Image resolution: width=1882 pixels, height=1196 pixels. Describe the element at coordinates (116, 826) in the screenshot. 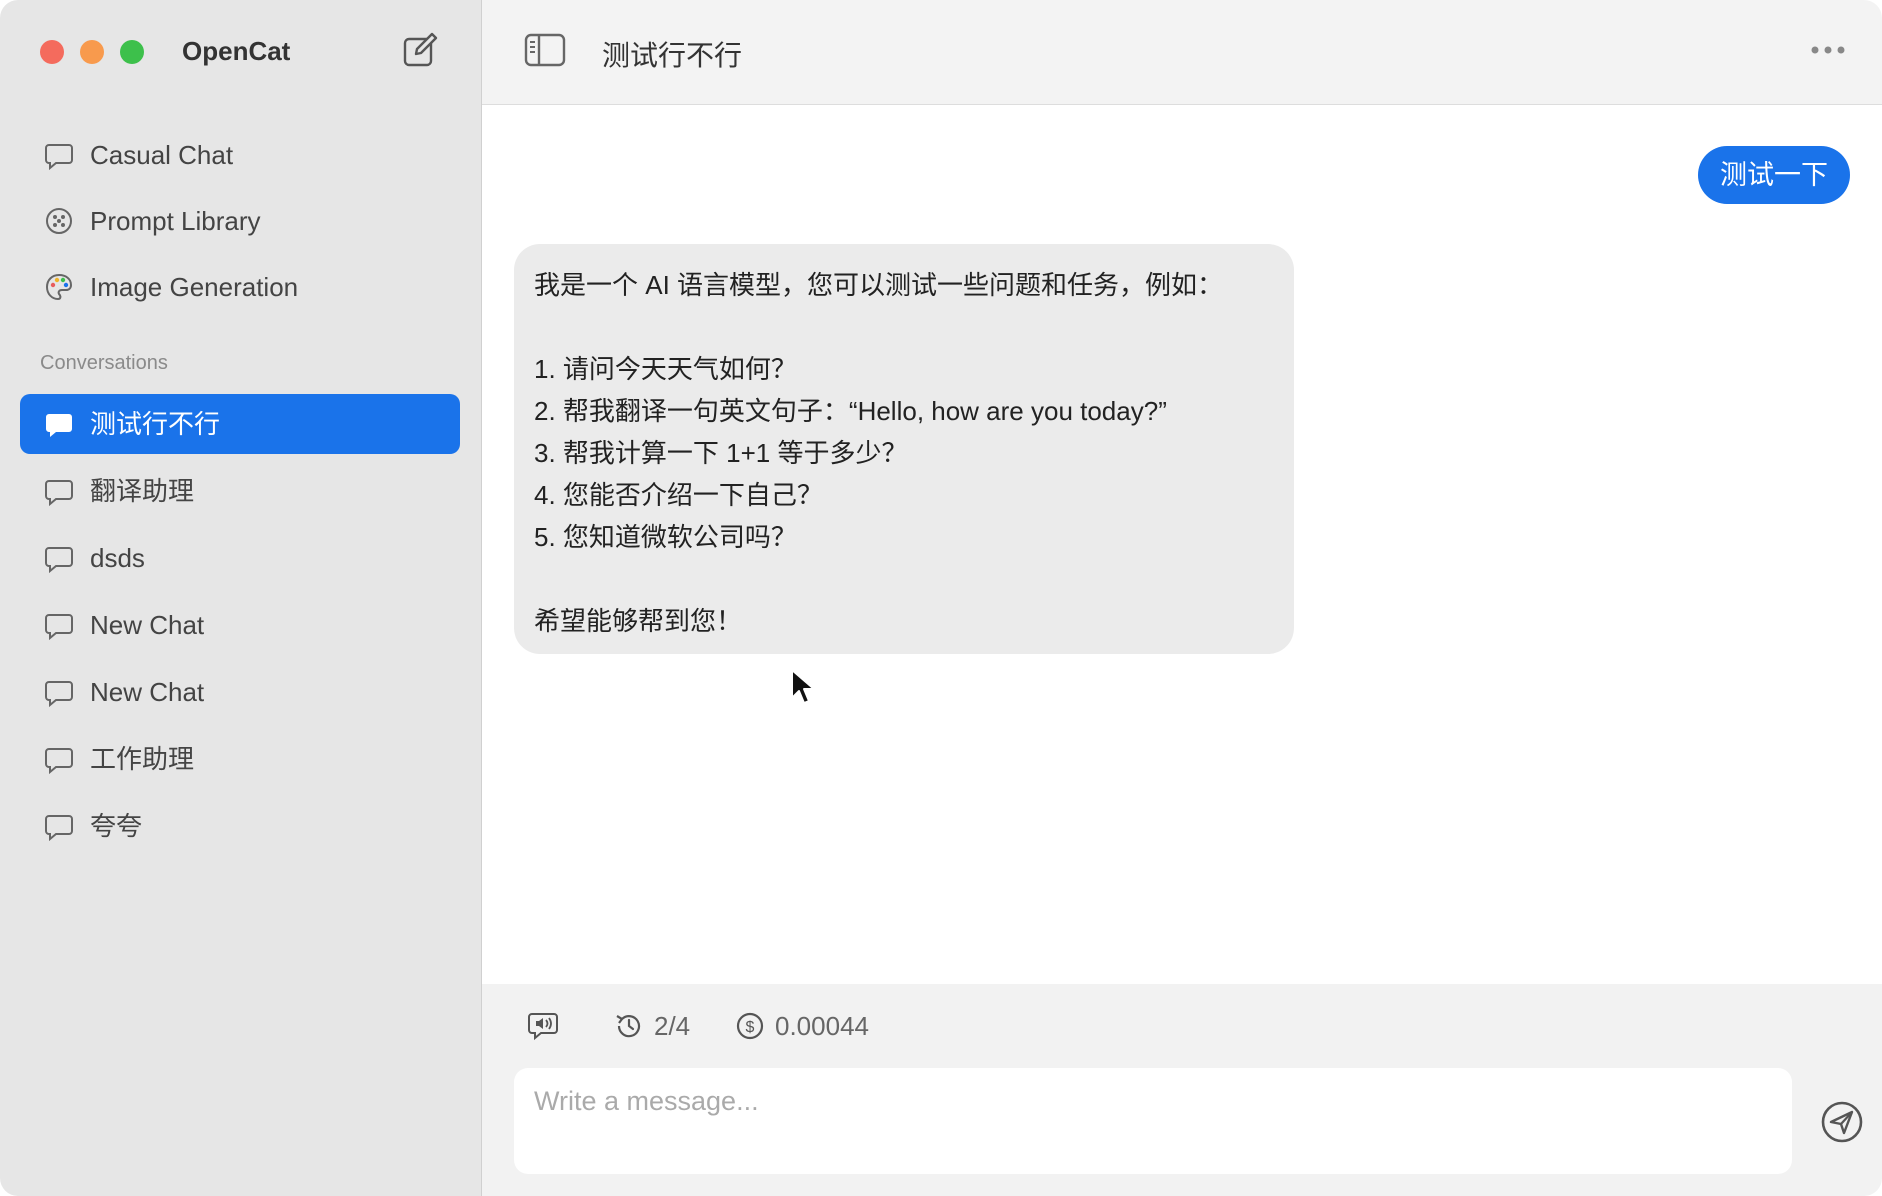

I see `conversation-label: 夸夸` at that location.